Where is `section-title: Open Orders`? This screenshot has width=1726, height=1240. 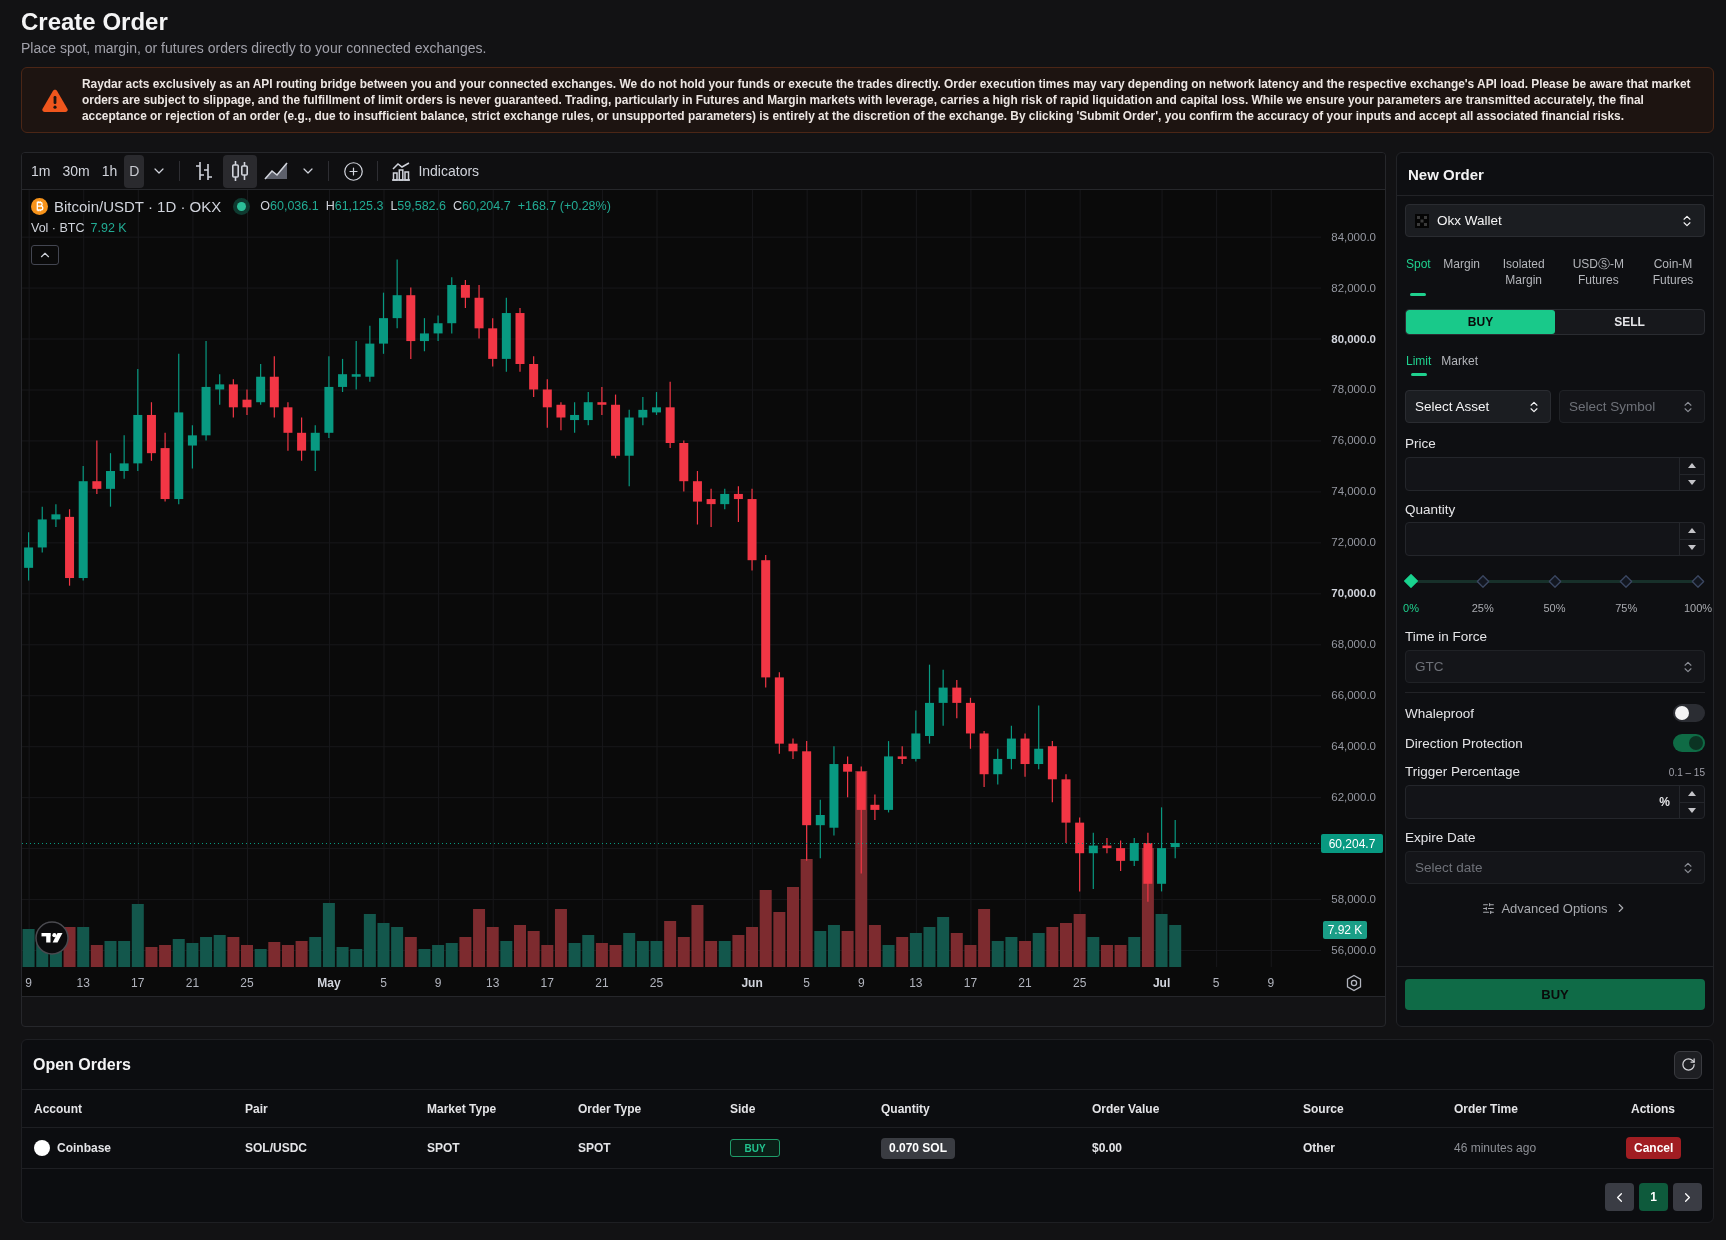
section-title: Open Orders is located at coordinates (82, 1064).